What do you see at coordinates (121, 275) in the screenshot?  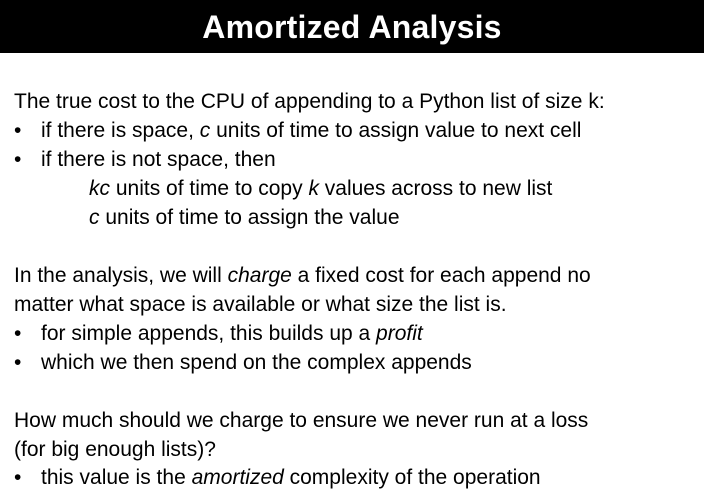 I see `para2-line1-pre: In the analysis, we will` at bounding box center [121, 275].